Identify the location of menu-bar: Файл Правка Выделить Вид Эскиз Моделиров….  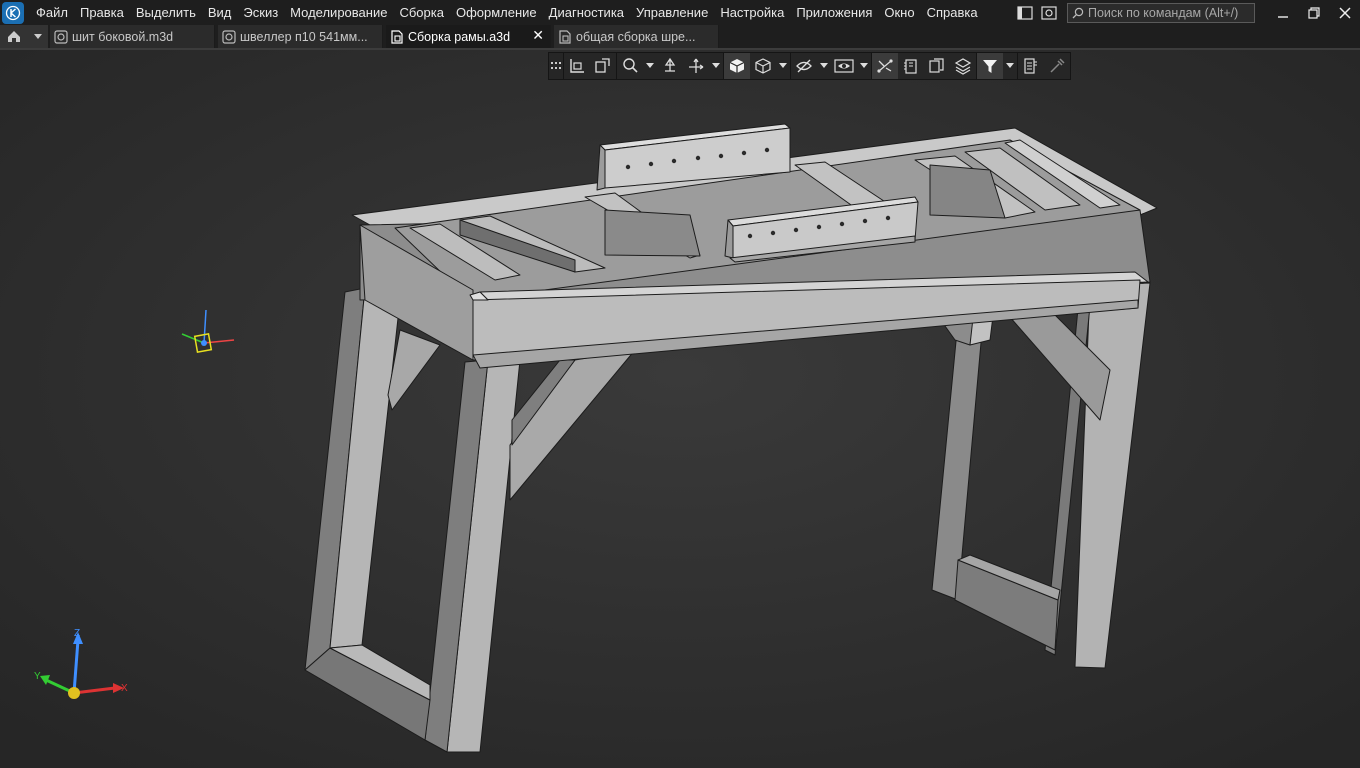
(680, 12).